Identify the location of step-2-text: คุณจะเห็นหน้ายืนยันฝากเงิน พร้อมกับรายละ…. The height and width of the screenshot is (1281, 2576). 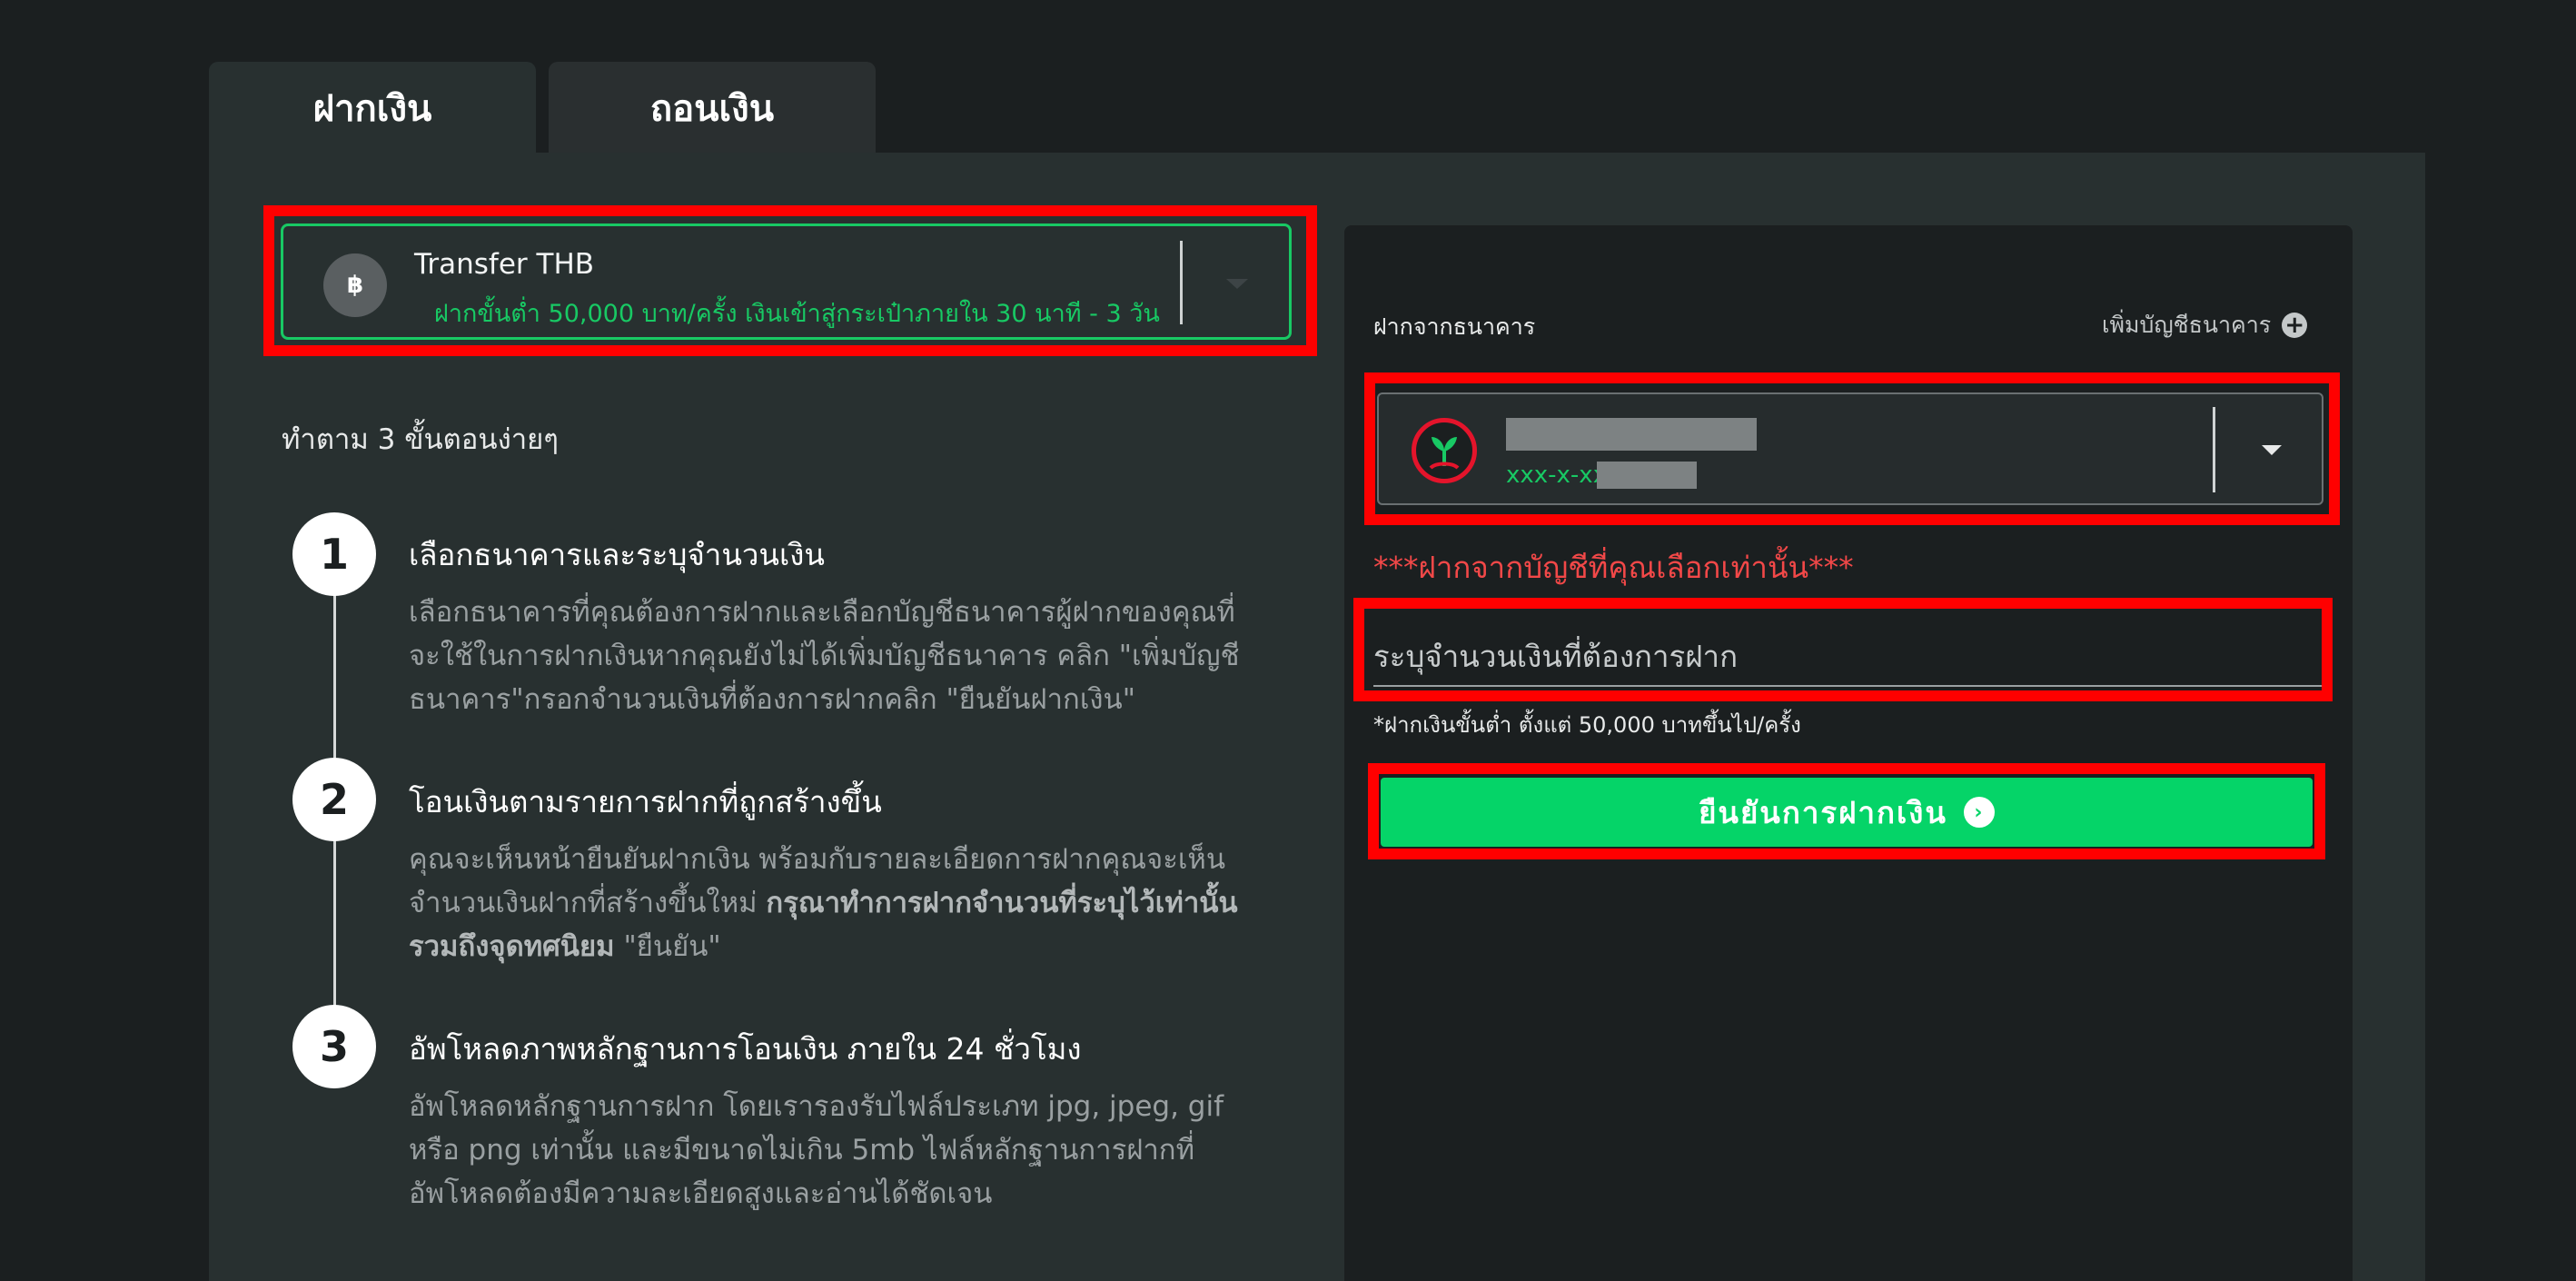
(831, 903).